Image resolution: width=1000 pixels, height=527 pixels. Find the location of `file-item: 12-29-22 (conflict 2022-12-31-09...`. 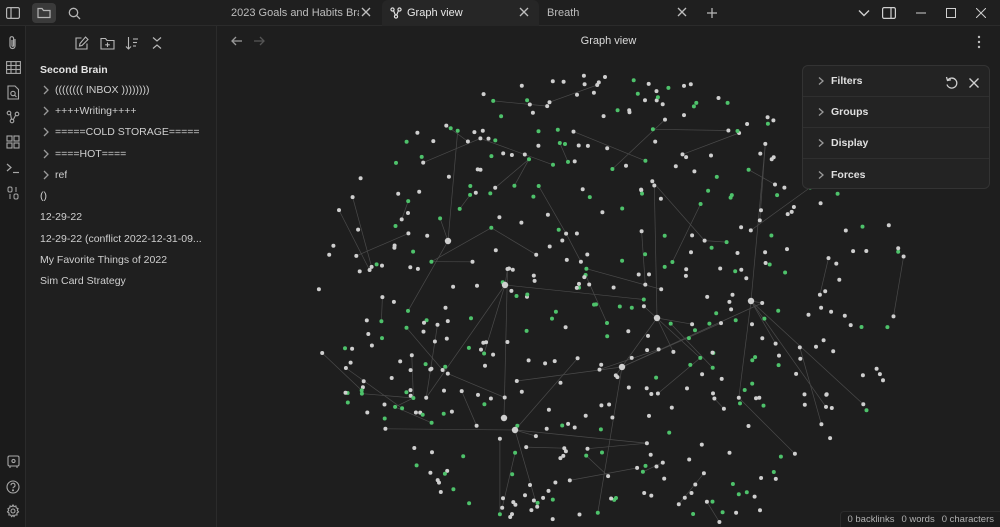

file-item: 12-29-22 (conflict 2022-12-31-09... is located at coordinates (121, 239).